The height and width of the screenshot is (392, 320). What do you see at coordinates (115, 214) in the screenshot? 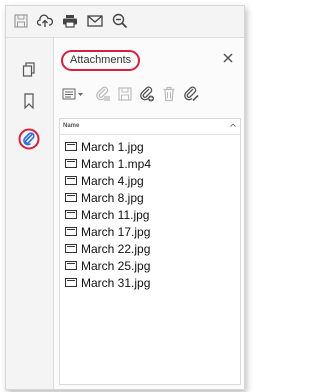
I see `file-name: March 11.jpg` at bounding box center [115, 214].